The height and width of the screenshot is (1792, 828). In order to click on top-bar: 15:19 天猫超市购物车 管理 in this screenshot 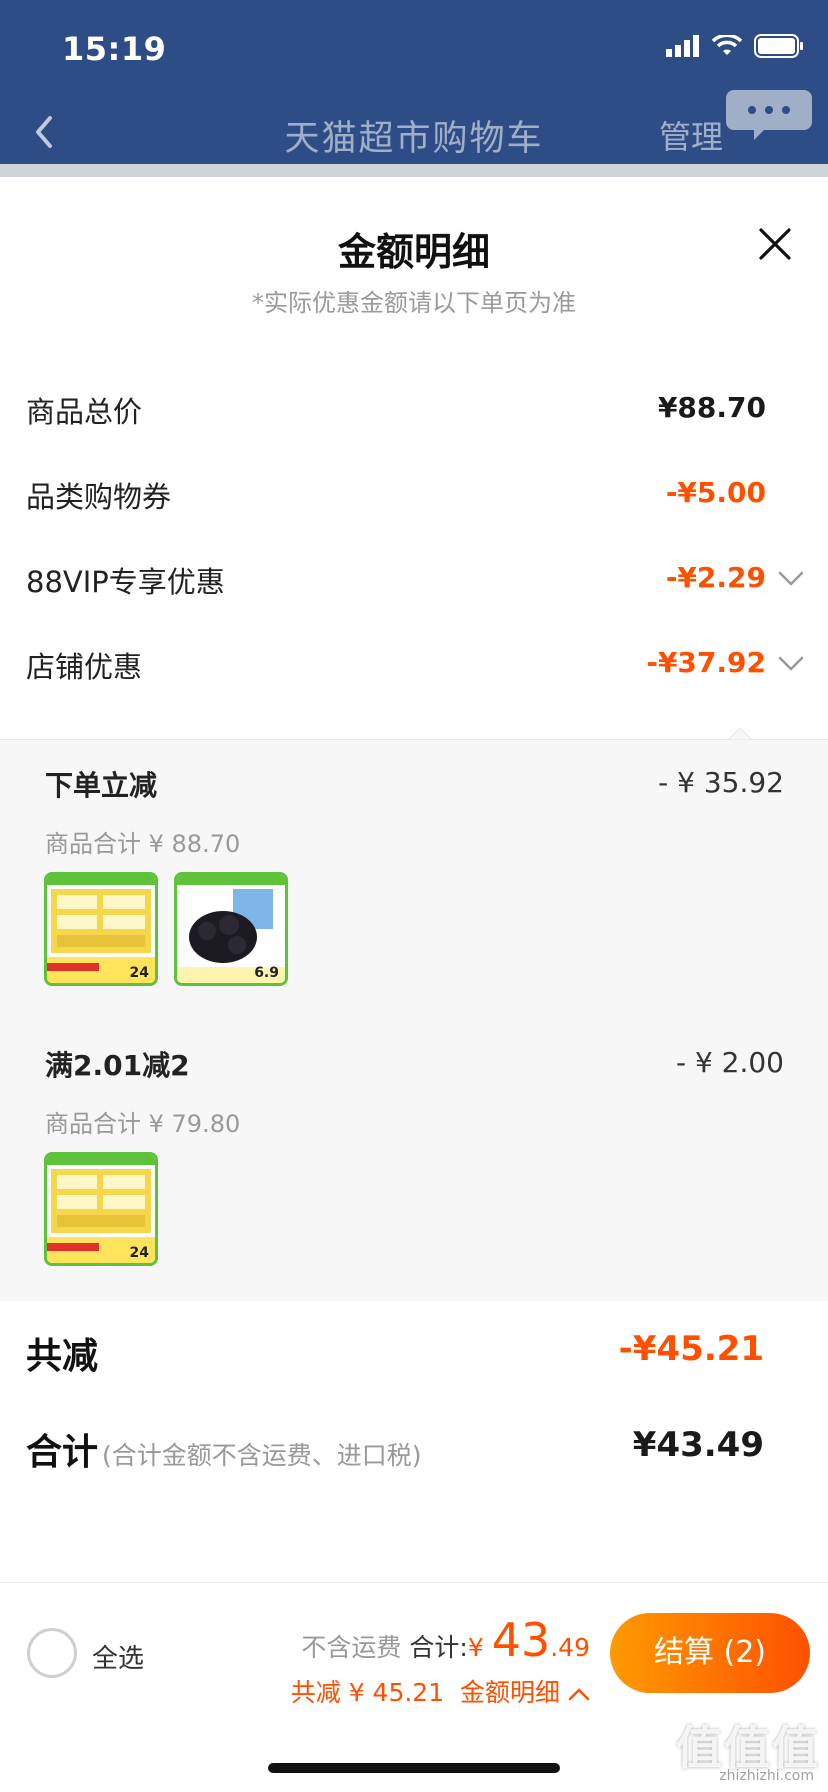, I will do `click(414, 88)`.